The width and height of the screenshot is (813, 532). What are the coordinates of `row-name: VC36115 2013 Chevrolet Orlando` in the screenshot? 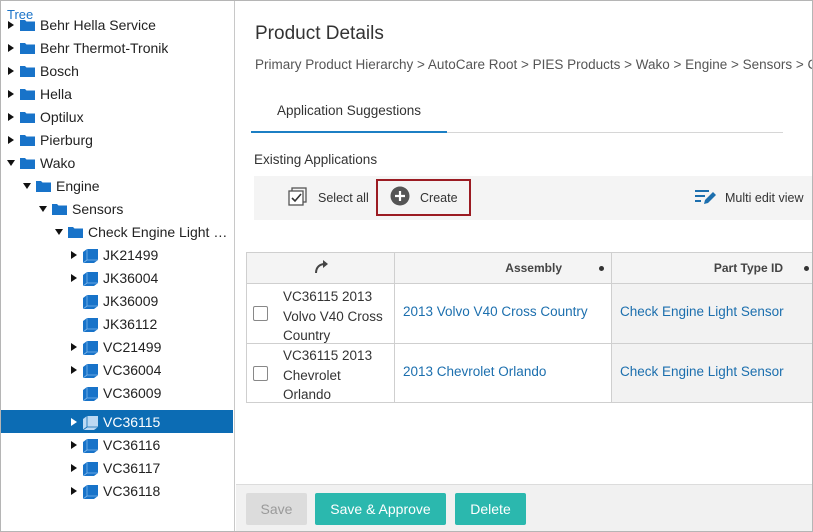 It's located at (328, 375).